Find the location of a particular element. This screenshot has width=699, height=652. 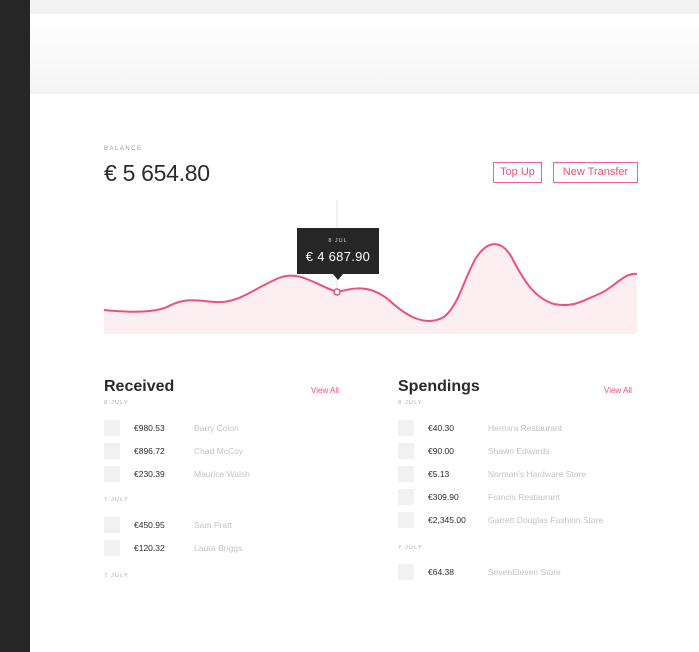

item-name: Norman's Hardware Store is located at coordinates (537, 474).